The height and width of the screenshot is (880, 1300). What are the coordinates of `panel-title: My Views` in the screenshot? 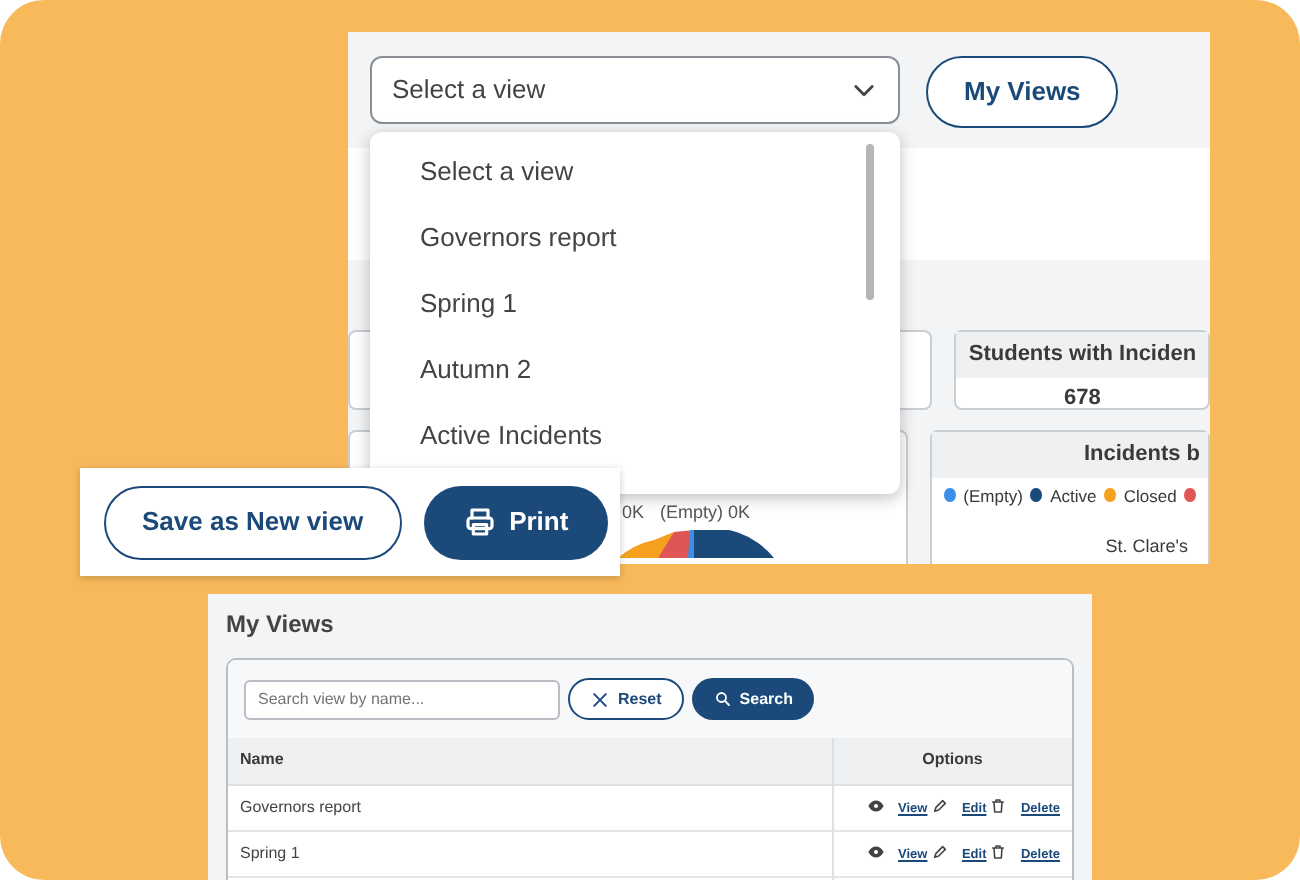 It's located at (281, 625).